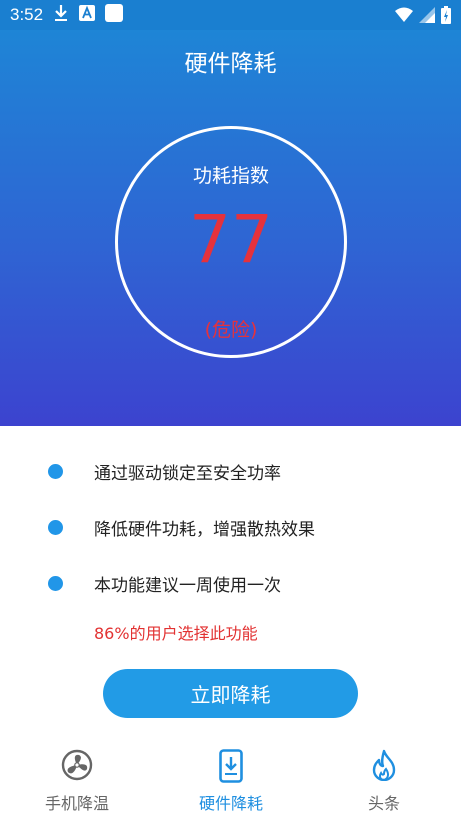 The image size is (461, 819). Describe the element at coordinates (77, 767) in the screenshot. I see `fan-icon` at that location.